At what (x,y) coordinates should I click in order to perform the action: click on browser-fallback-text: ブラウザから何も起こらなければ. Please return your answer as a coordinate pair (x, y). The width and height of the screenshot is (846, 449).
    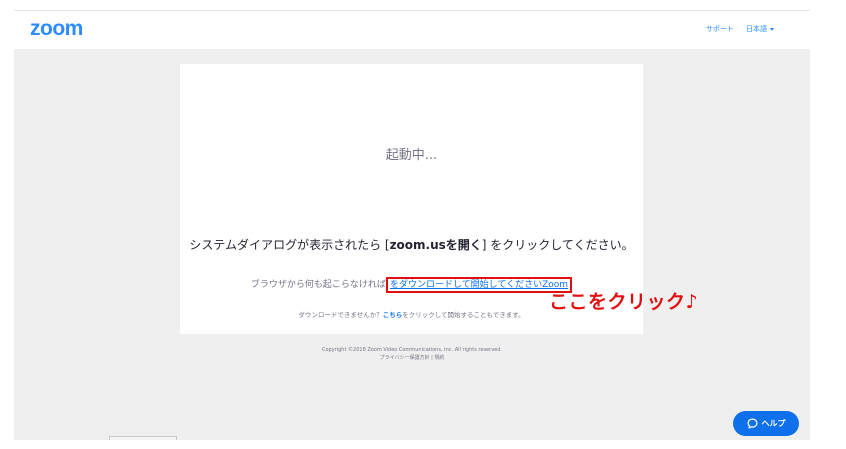
    Looking at the image, I should click on (318, 285).